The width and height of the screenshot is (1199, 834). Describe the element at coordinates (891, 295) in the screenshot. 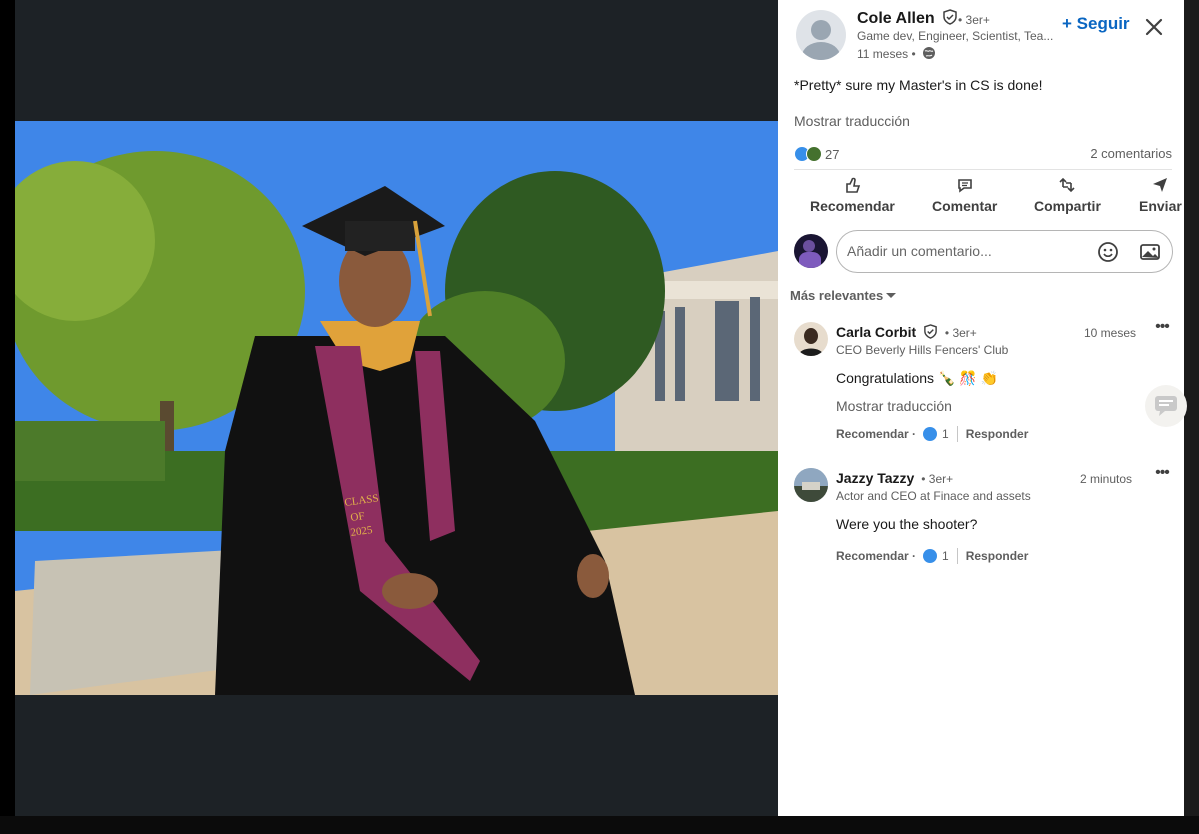

I see `chevron-down-icon` at that location.